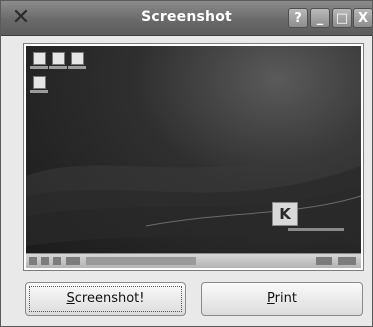 Image resolution: width=373 pixels, height=327 pixels. What do you see at coordinates (33, 261) in the screenshot?
I see `kmenu-icon` at bounding box center [33, 261].